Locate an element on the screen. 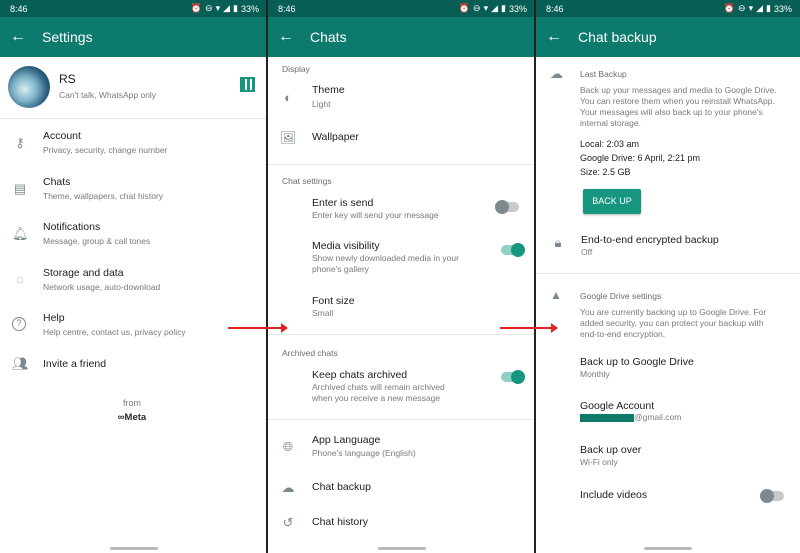 This screenshot has width=800, height=553. backup-item-e2e: 🔒︎ End-to-end encrypted backup Off is located at coordinates (668, 246).